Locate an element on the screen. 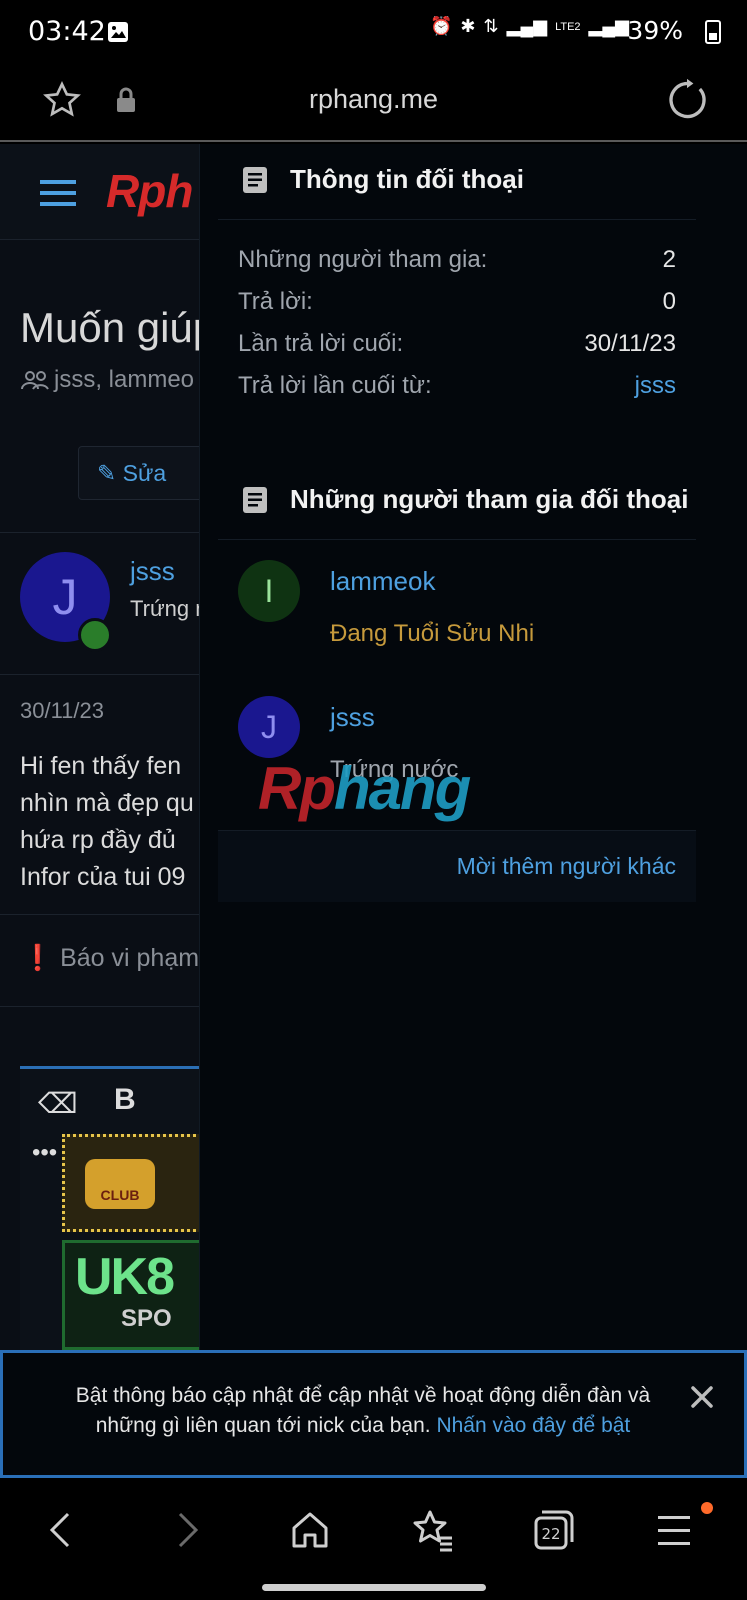 This screenshot has height=1600, width=747. participants-header: Những người tham gia đối thoại is located at coordinates (457, 502).